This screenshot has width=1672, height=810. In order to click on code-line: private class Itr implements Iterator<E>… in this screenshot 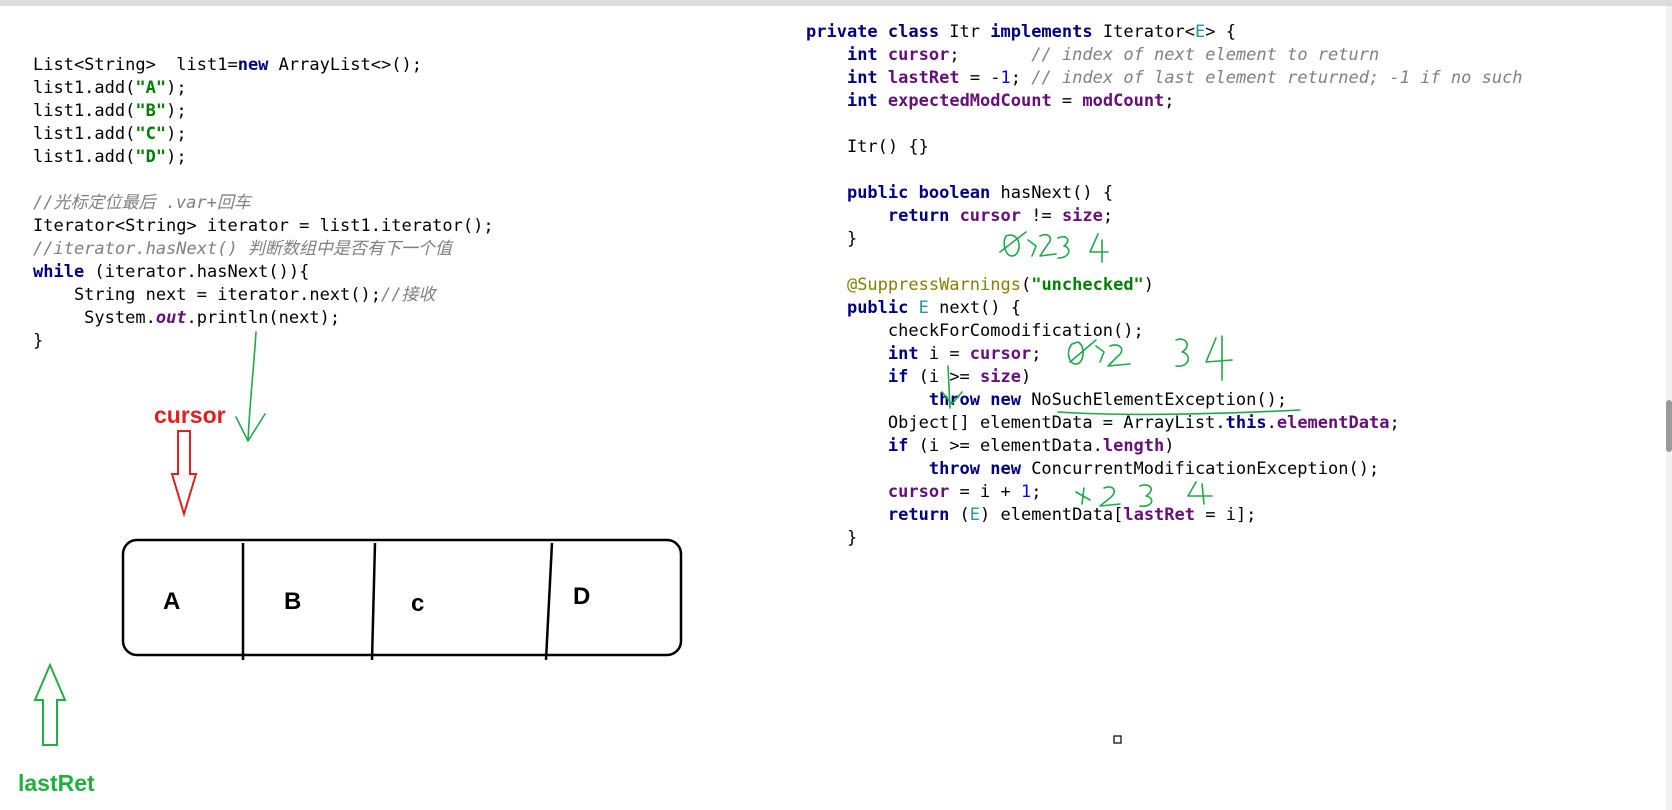, I will do `click(1021, 32)`.